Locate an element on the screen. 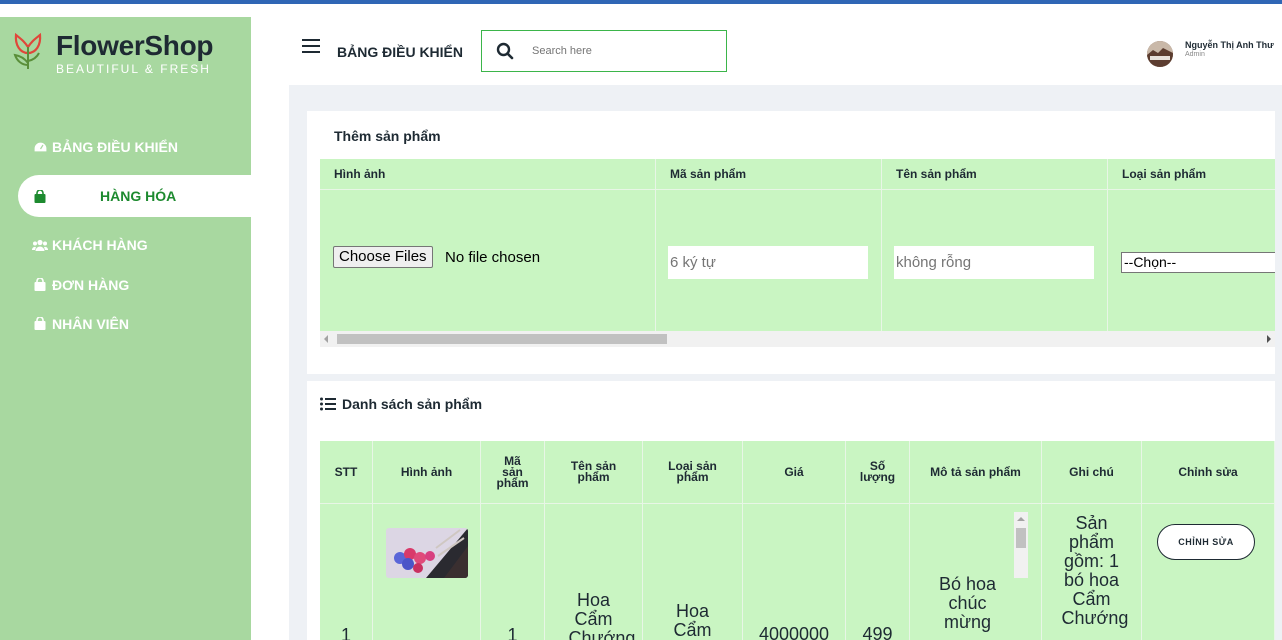 The height and width of the screenshot is (640, 1282). product-name-input: không rỗng is located at coordinates (994, 262).